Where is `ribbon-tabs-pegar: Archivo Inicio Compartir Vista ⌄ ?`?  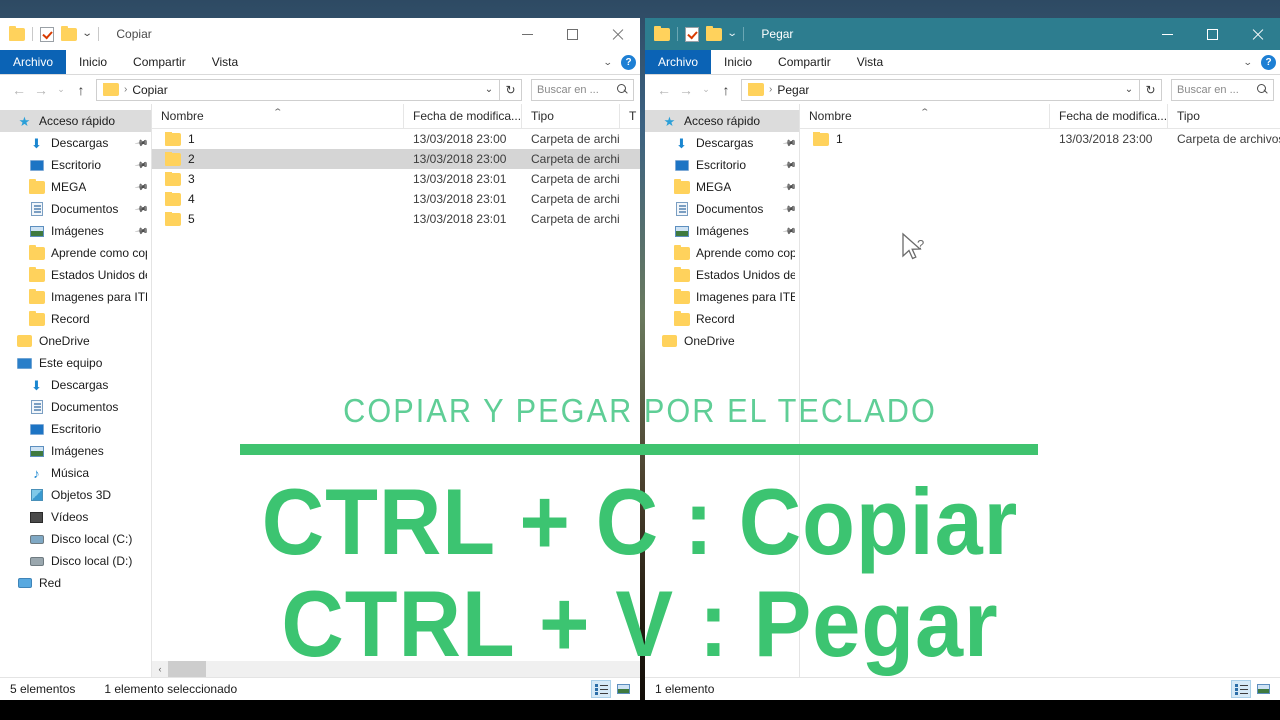
ribbon-tabs-pegar: Archivo Inicio Compartir Vista ⌄ ? is located at coordinates (962, 62).